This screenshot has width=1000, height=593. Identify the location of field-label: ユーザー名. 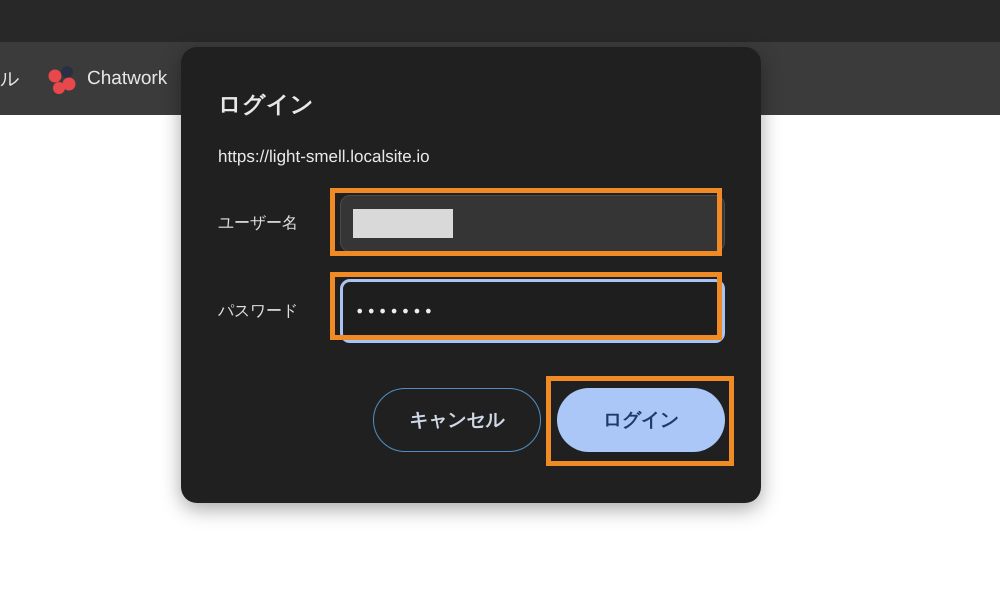
(258, 223).